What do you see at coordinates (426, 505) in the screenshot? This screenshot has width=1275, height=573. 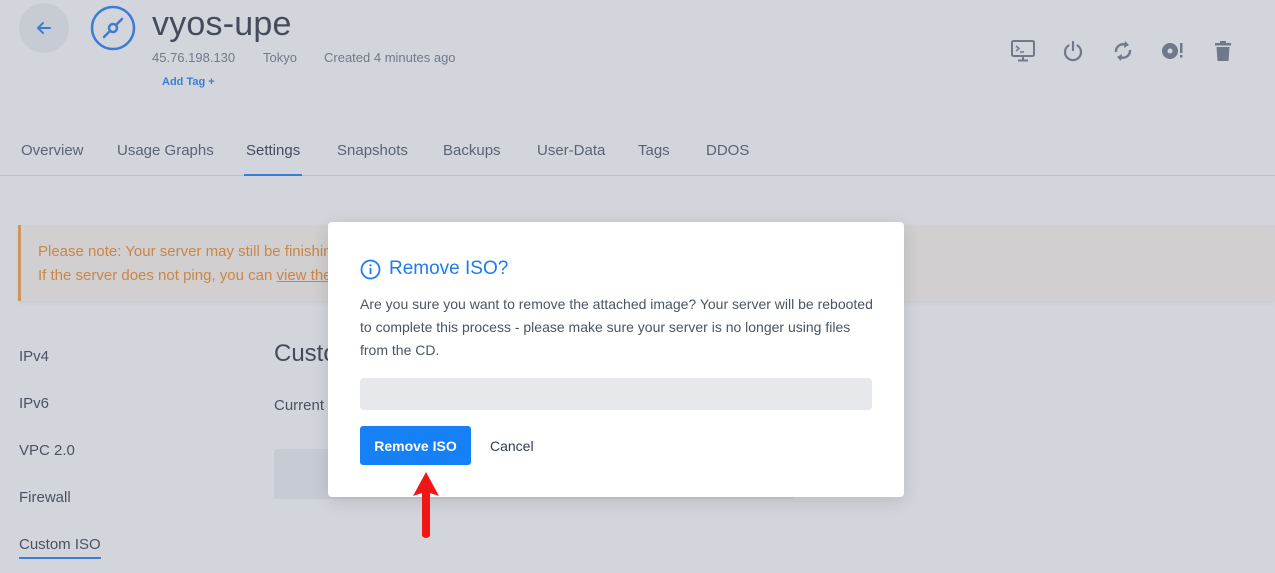 I see `annotation-arrow-icon` at bounding box center [426, 505].